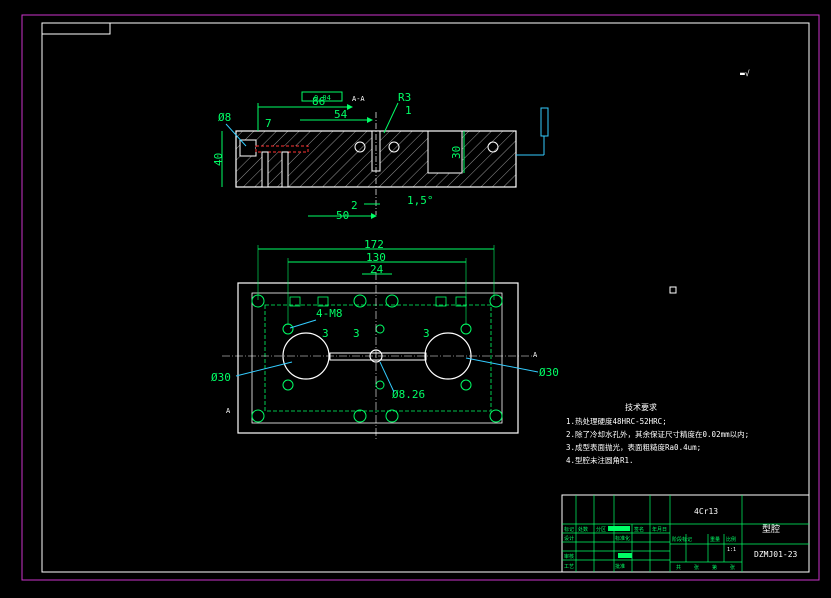  Describe the element at coordinates (303, 324) in the screenshot. I see `thread-leader` at that location.